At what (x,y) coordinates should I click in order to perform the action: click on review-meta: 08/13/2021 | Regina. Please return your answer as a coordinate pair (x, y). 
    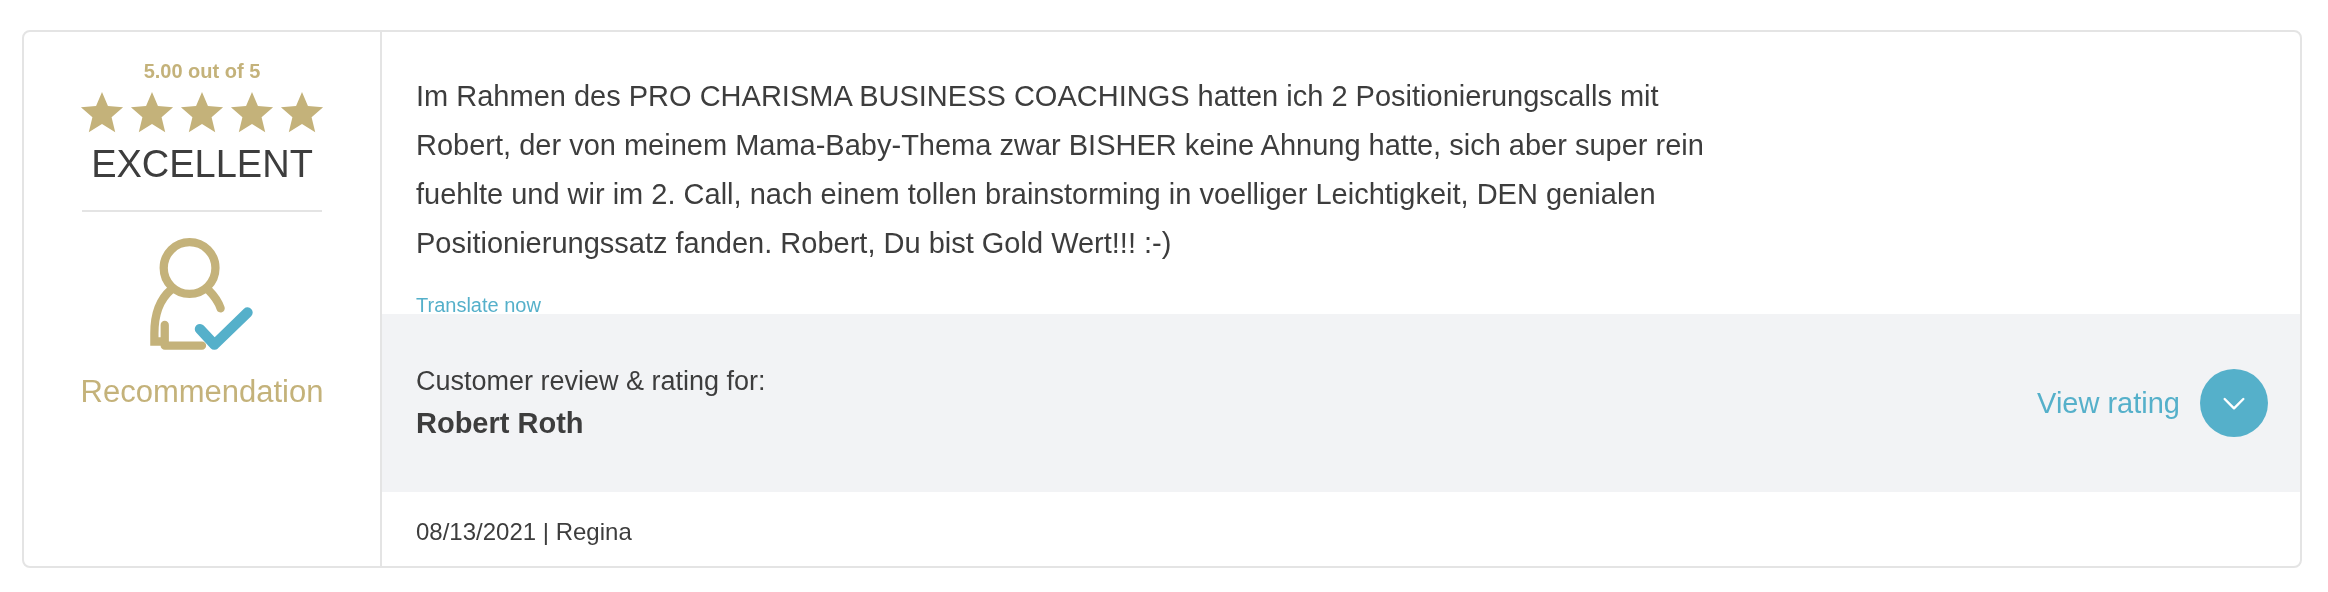
    Looking at the image, I should click on (524, 532).